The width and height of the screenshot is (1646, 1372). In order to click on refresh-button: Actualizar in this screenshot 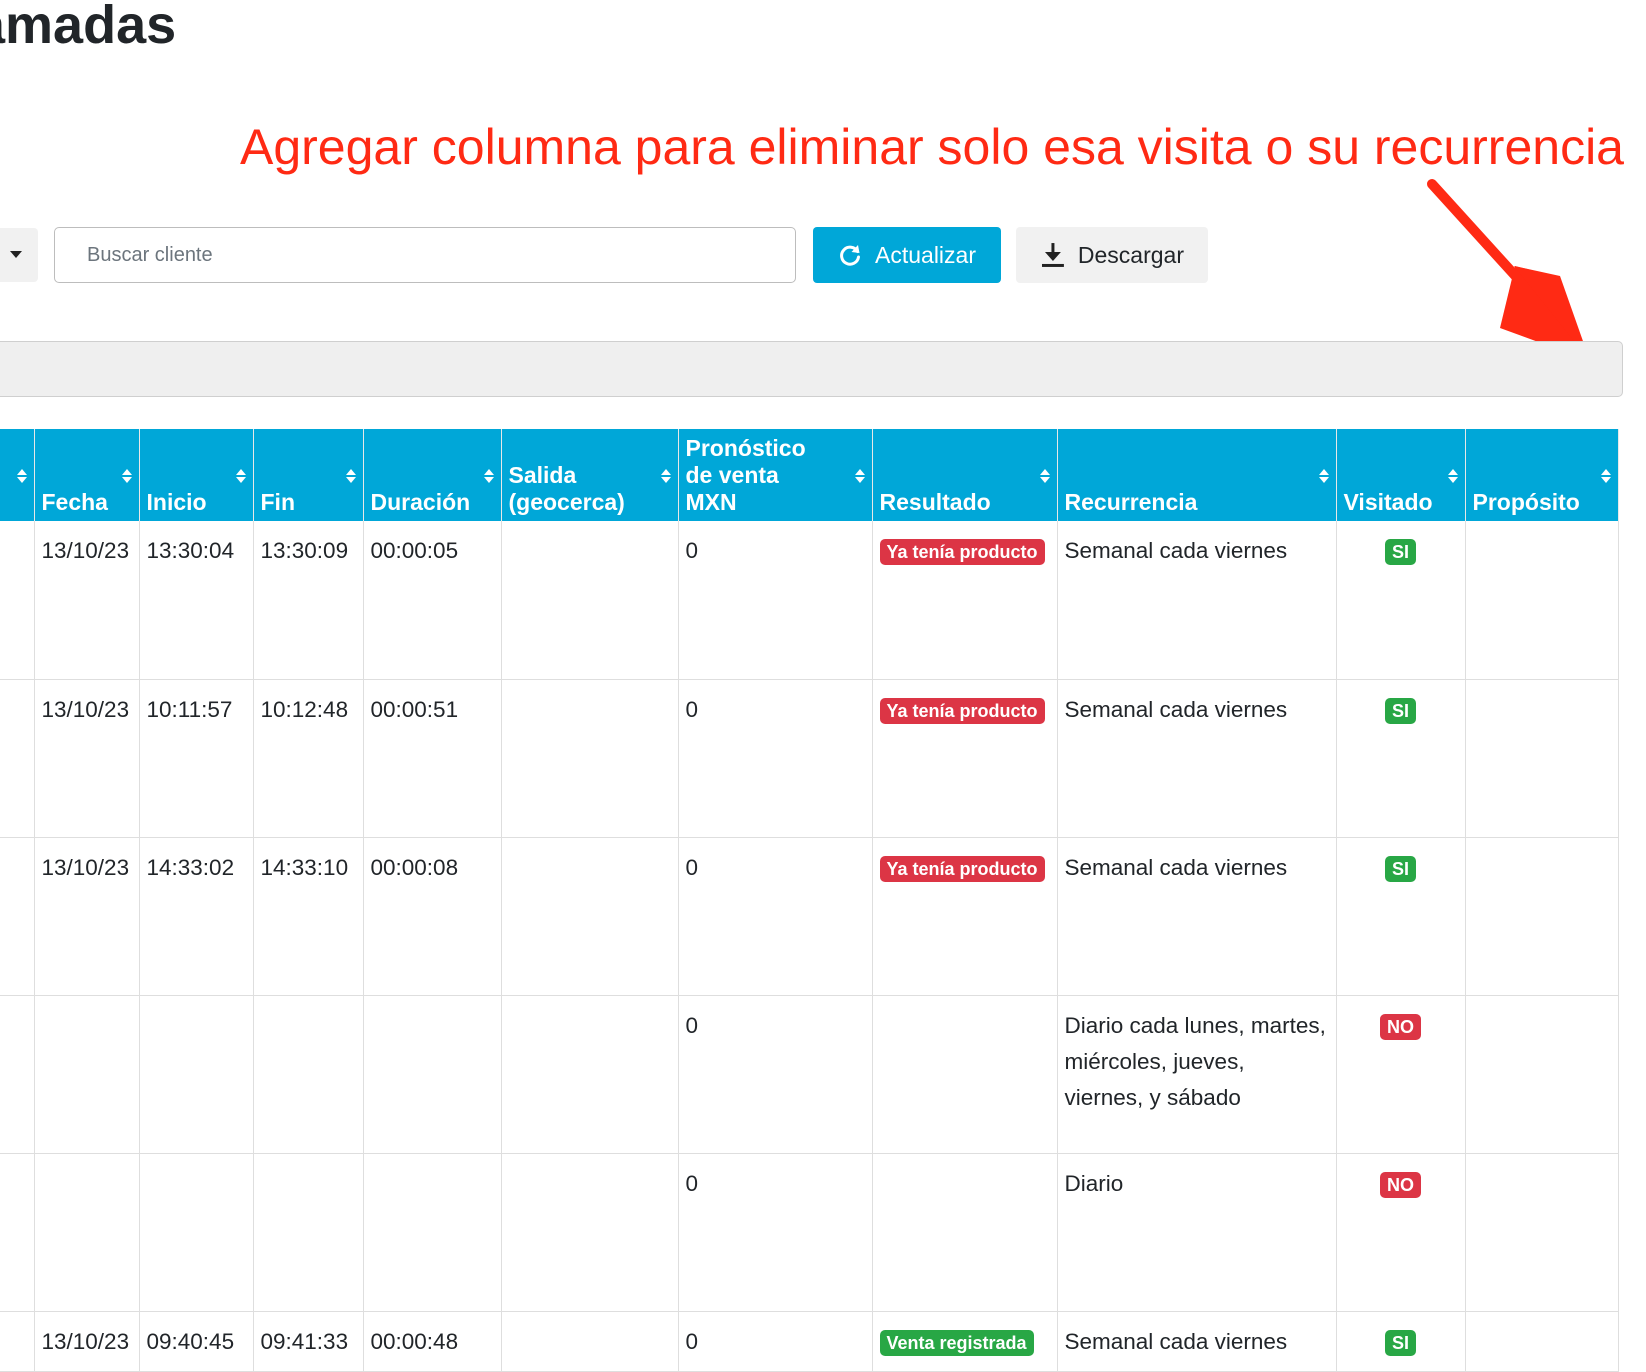, I will do `click(907, 255)`.